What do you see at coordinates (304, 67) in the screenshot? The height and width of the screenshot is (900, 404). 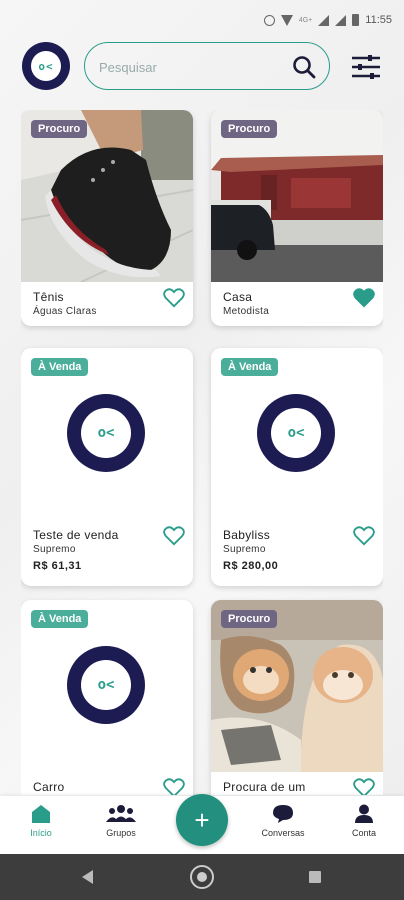 I see `search-icon` at bounding box center [304, 67].